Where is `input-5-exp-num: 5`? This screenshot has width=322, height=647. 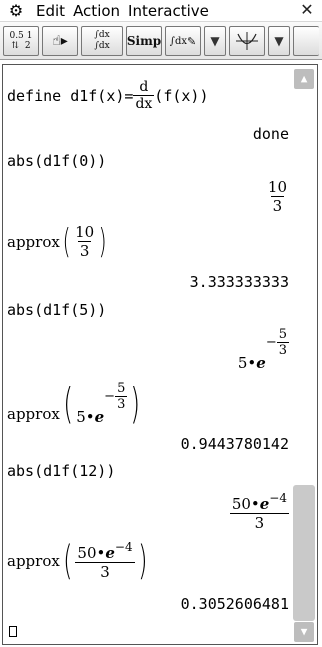
input-5-exp-num: 5 is located at coordinates (121, 388).